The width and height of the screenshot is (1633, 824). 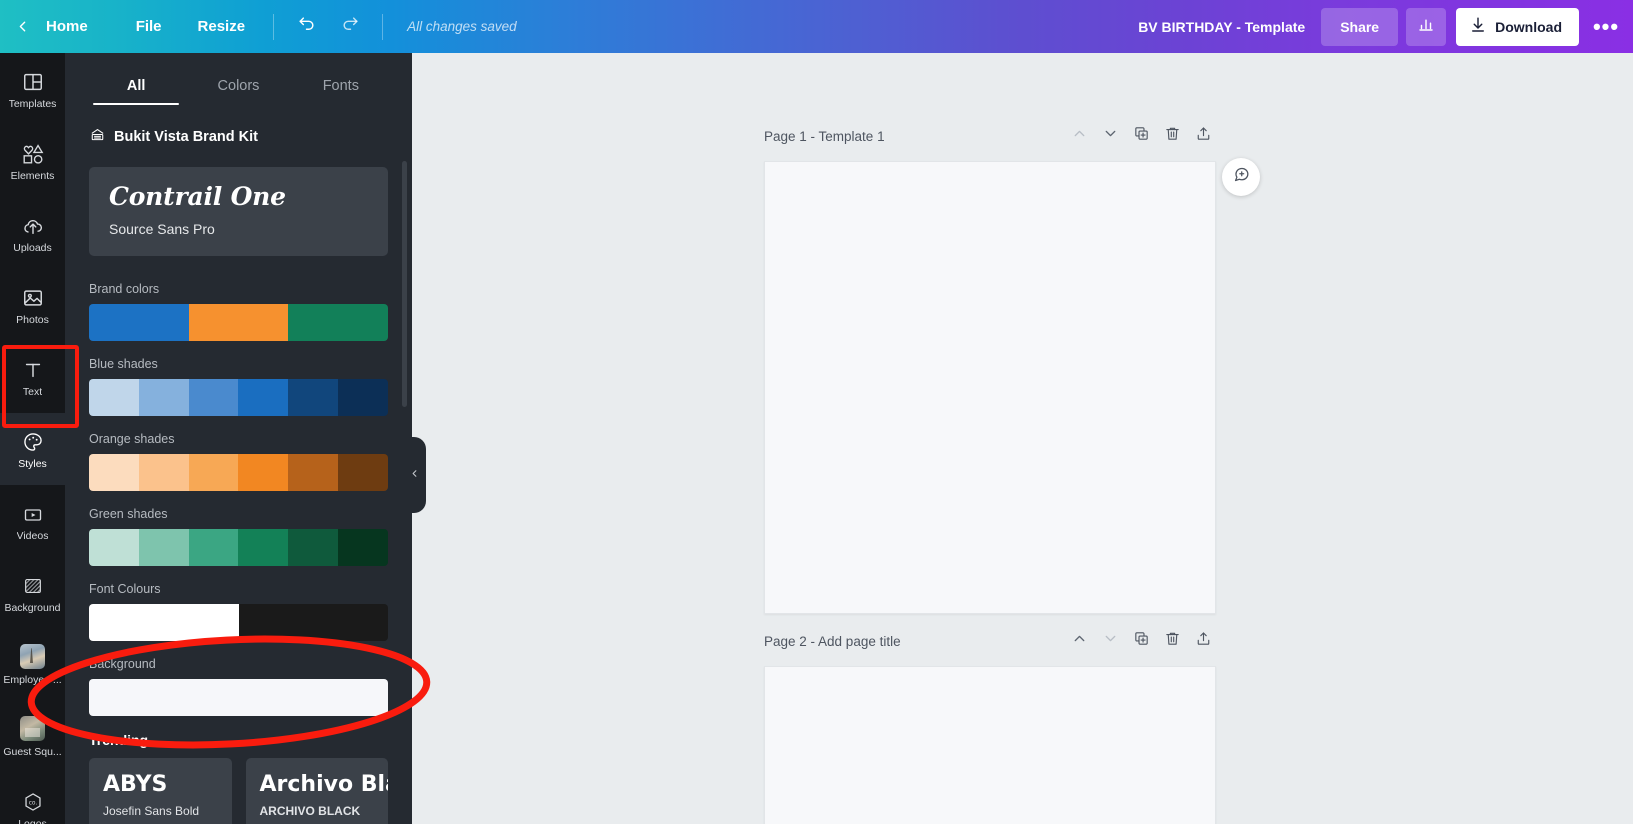 I want to click on swatch-row-green, so click(x=238, y=548).